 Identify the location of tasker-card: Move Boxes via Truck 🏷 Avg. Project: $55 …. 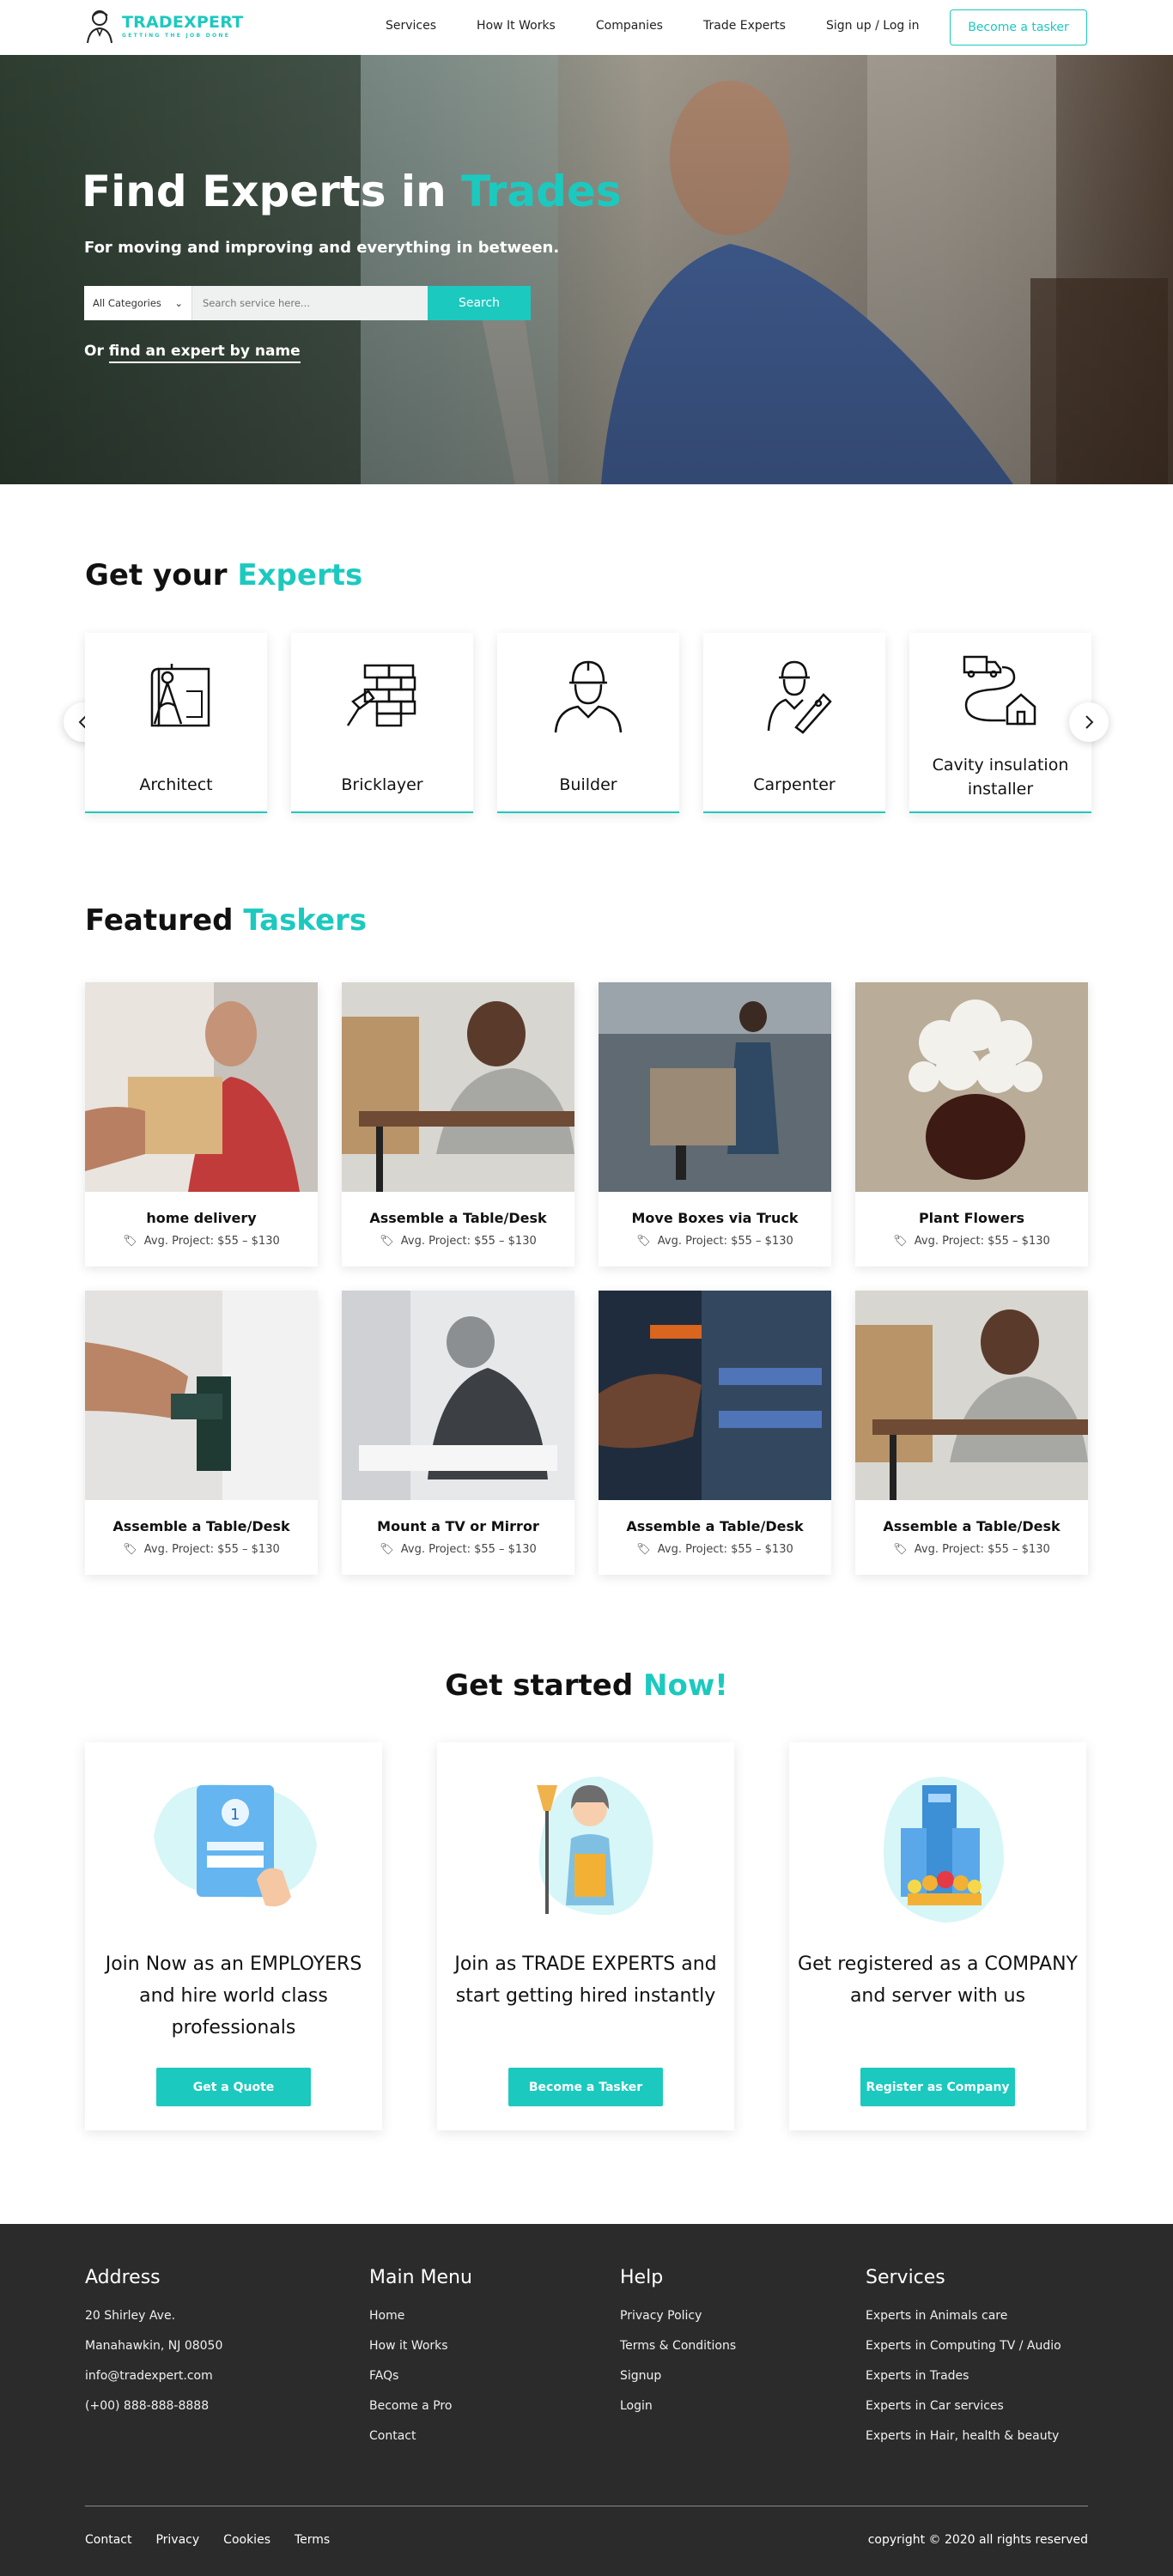
(715, 1124).